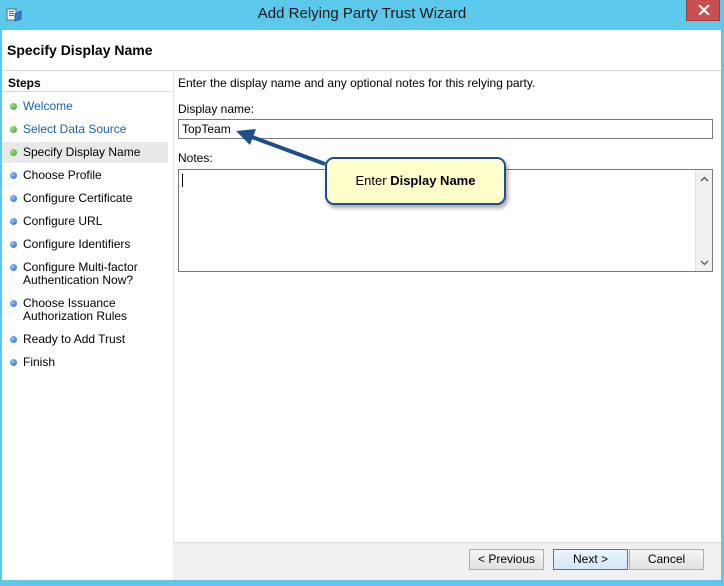  I want to click on step-specify-display-name: Specify Display Name, so click(85, 152).